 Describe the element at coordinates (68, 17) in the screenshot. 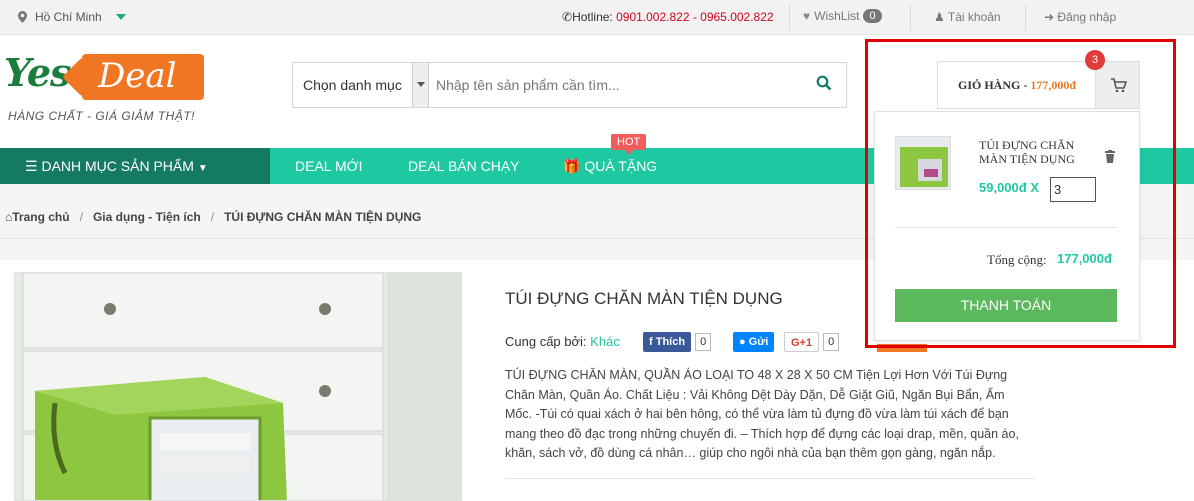

I see `location-label: Hồ Chí Minh` at that location.